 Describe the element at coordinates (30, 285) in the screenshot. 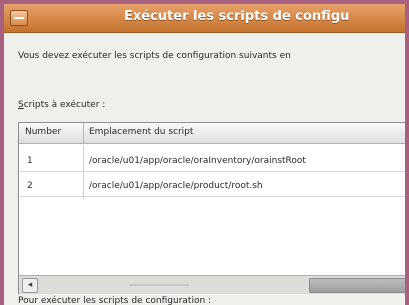

I see `scroll-left-arrow-icon: ◂` at that location.